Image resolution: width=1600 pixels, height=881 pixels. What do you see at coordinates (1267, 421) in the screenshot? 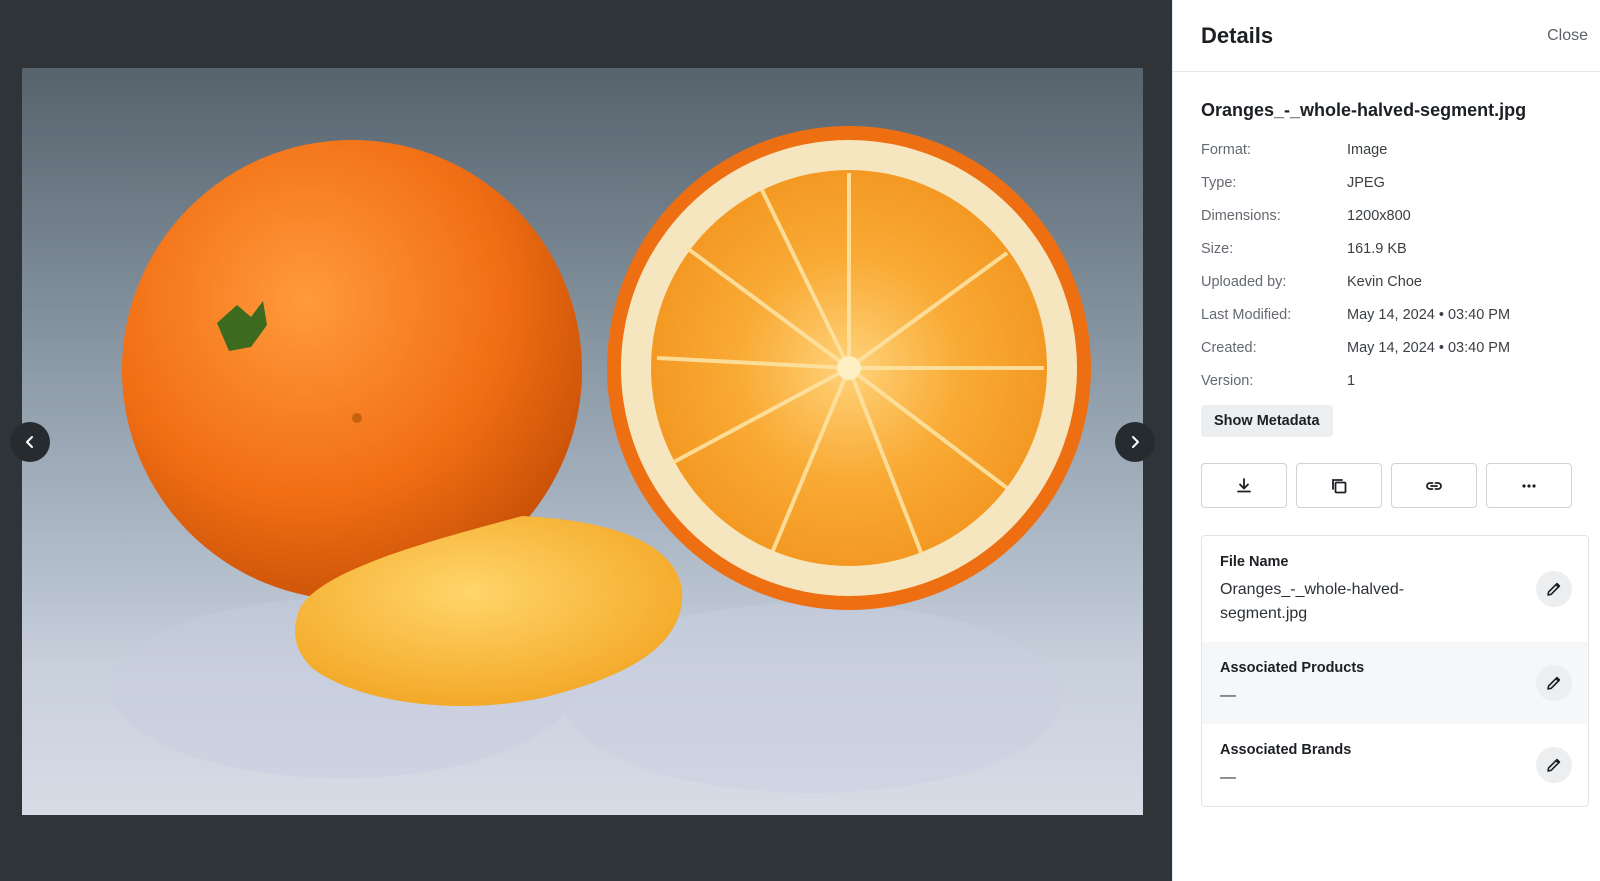
I see `show-metadata-button: Show Metadata` at bounding box center [1267, 421].